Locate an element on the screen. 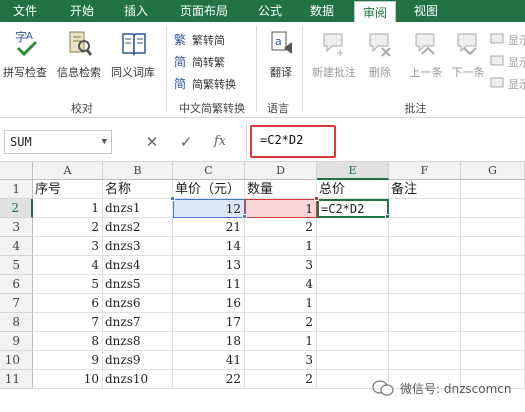 The image size is (525, 412). cell-name: dnzs3 is located at coordinates (138, 246).